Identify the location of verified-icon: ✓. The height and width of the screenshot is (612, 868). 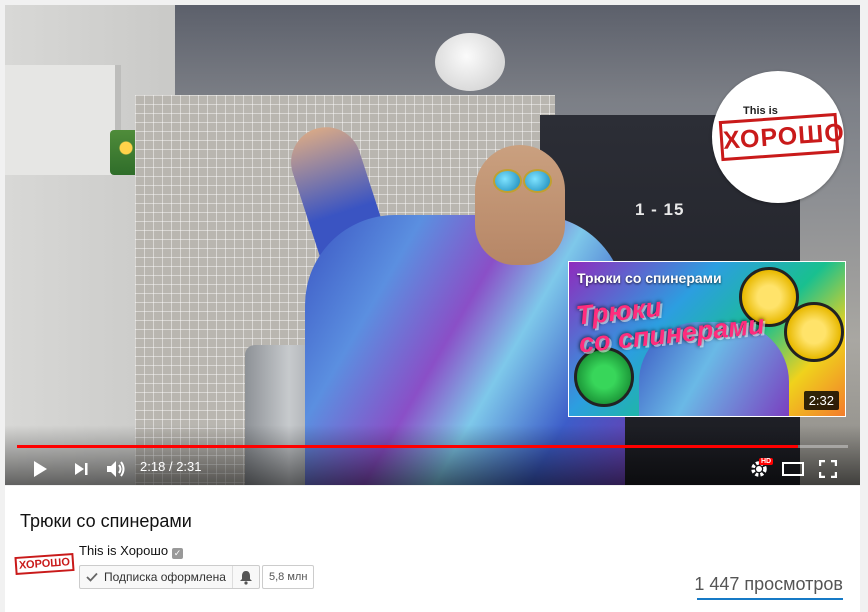
(178, 553).